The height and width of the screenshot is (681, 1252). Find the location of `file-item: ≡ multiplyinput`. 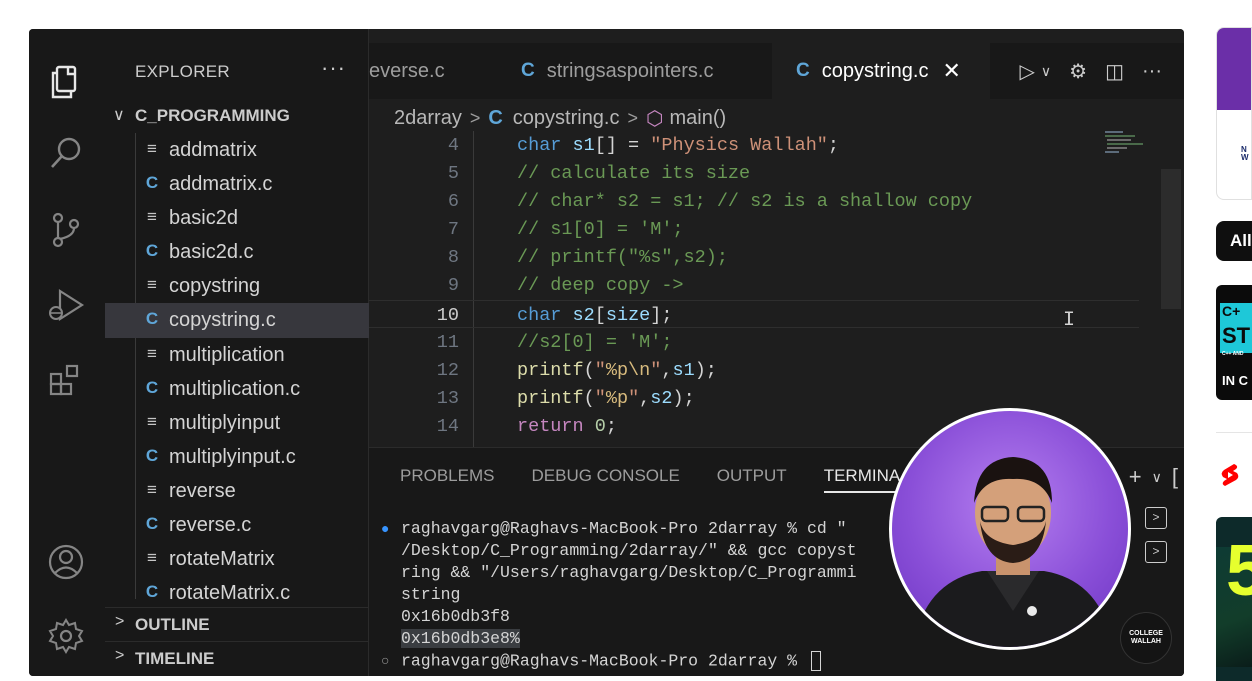

file-item: ≡ multiplyinput is located at coordinates (237, 423).